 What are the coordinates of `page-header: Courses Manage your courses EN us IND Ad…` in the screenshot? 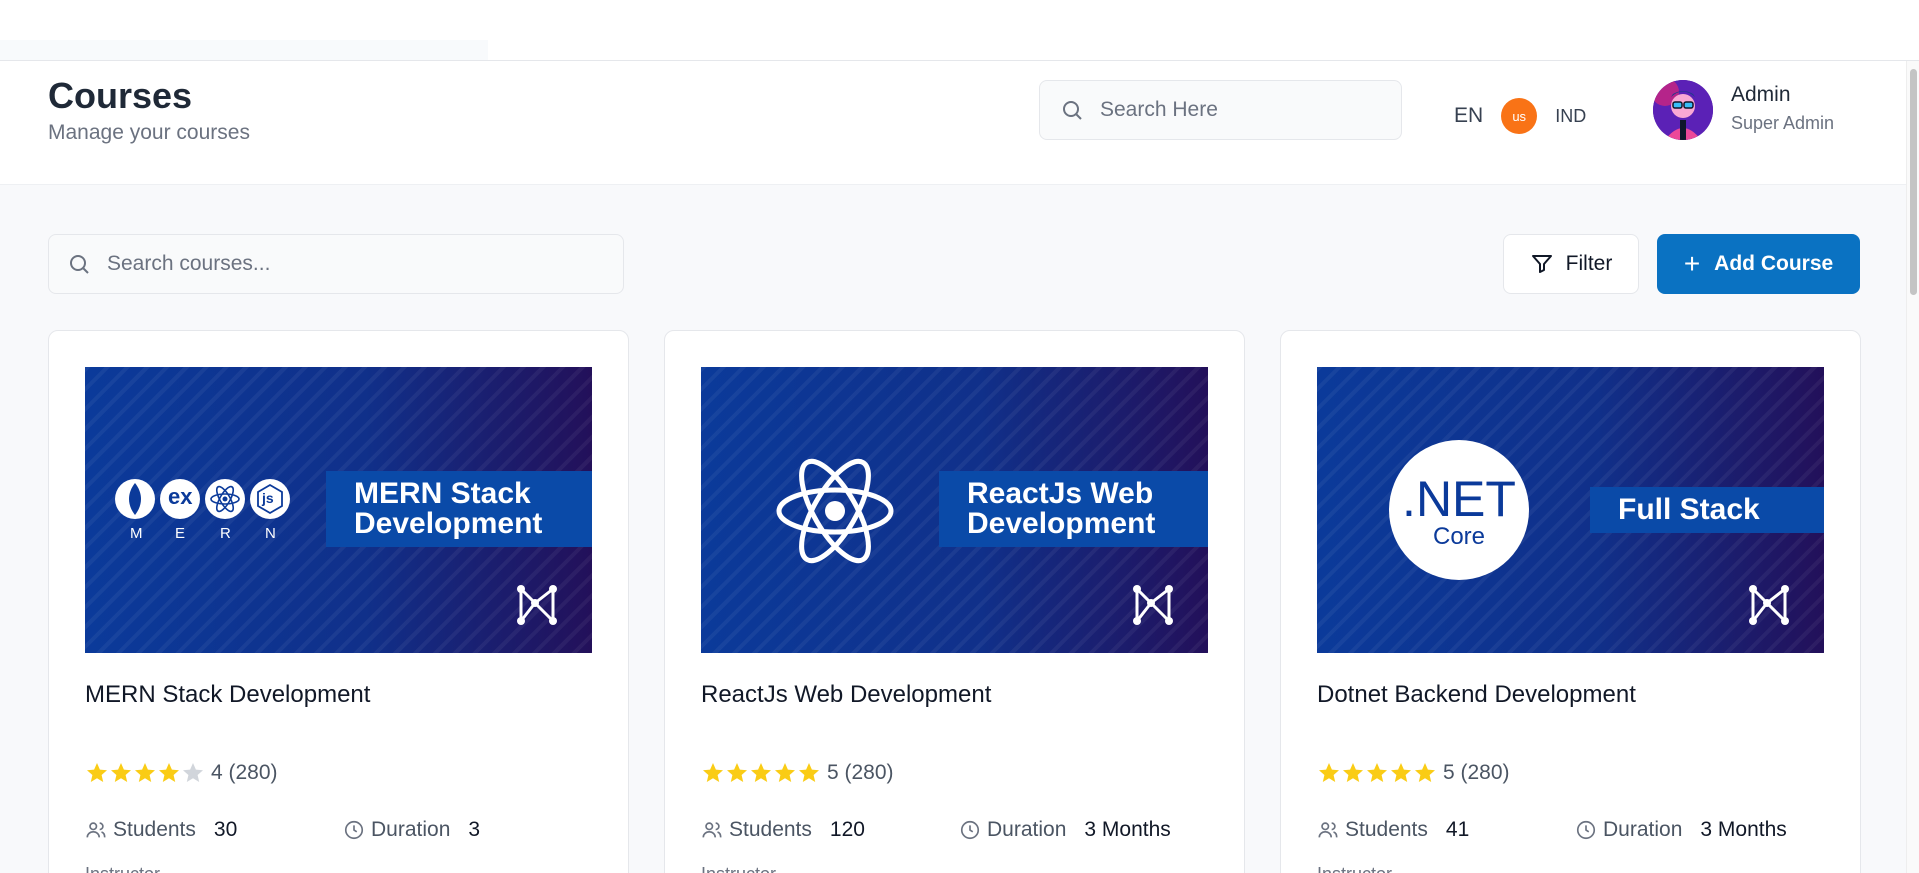 It's located at (953, 123).